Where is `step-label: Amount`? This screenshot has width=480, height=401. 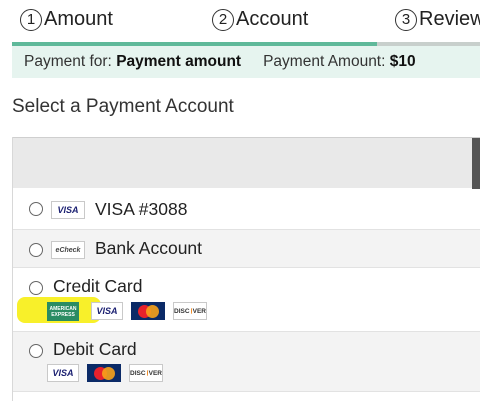
step-label: Amount is located at coordinates (78, 19).